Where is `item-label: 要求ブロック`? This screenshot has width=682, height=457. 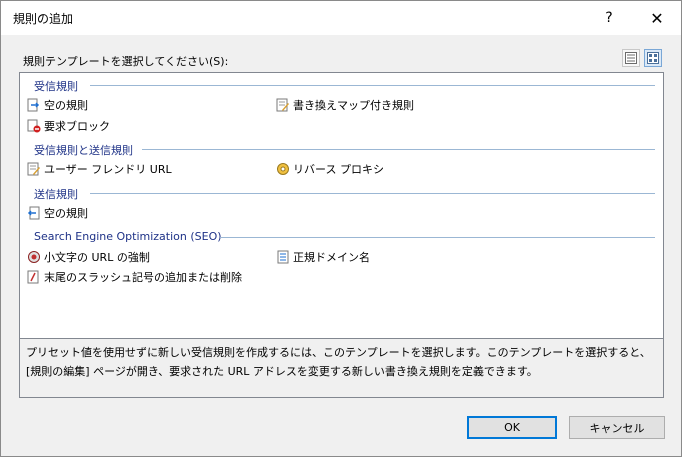
item-label: 要求ブロック is located at coordinates (77, 126).